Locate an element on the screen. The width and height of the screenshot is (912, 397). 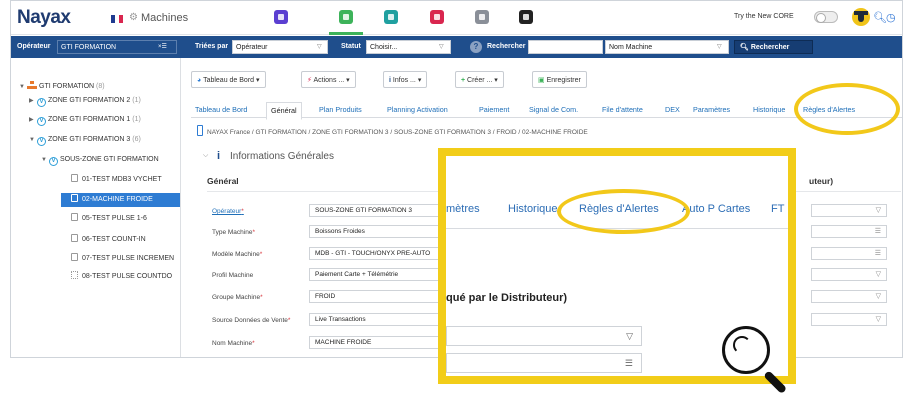
operator-filter-value: GTI FORMATION is located at coordinates (89, 47).